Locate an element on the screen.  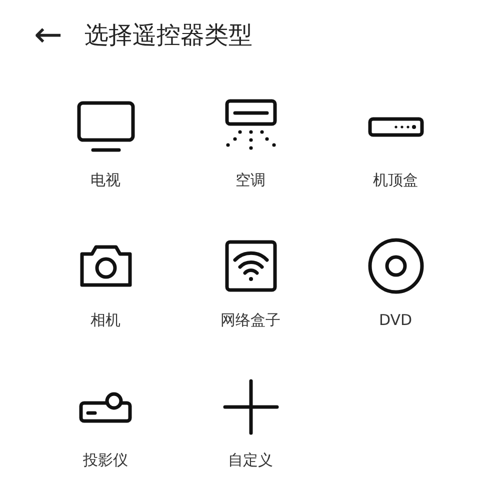
page-title: 选择遥控器类型 is located at coordinates (168, 35).